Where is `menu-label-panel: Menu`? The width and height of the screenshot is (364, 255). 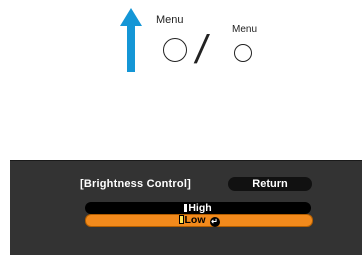 menu-label-panel: Menu is located at coordinates (245, 29).